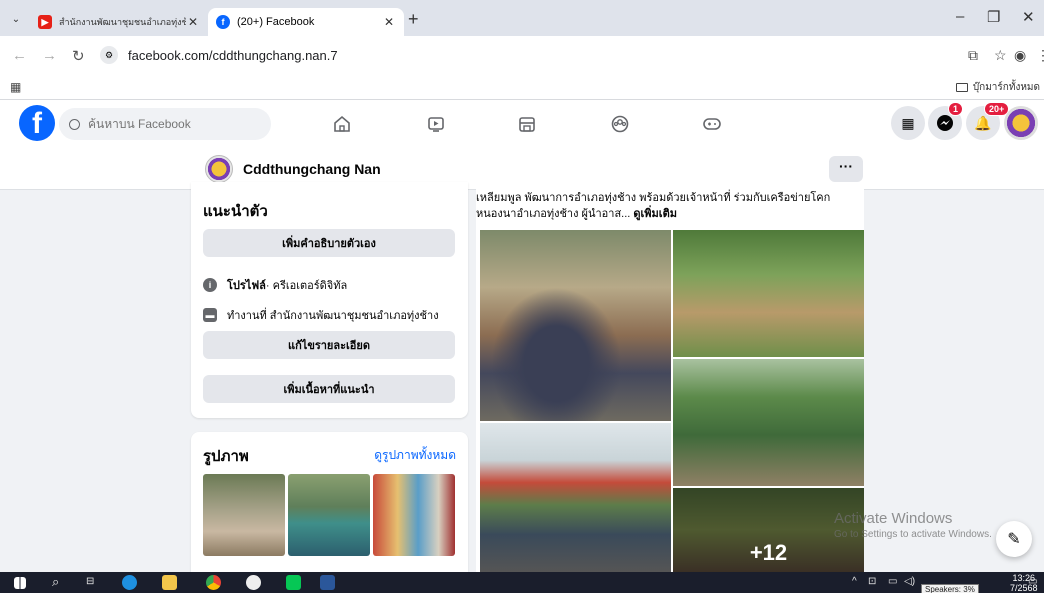 The width and height of the screenshot is (1044, 593). I want to click on browser-menu-icon: ⋮, so click(1040, 55).